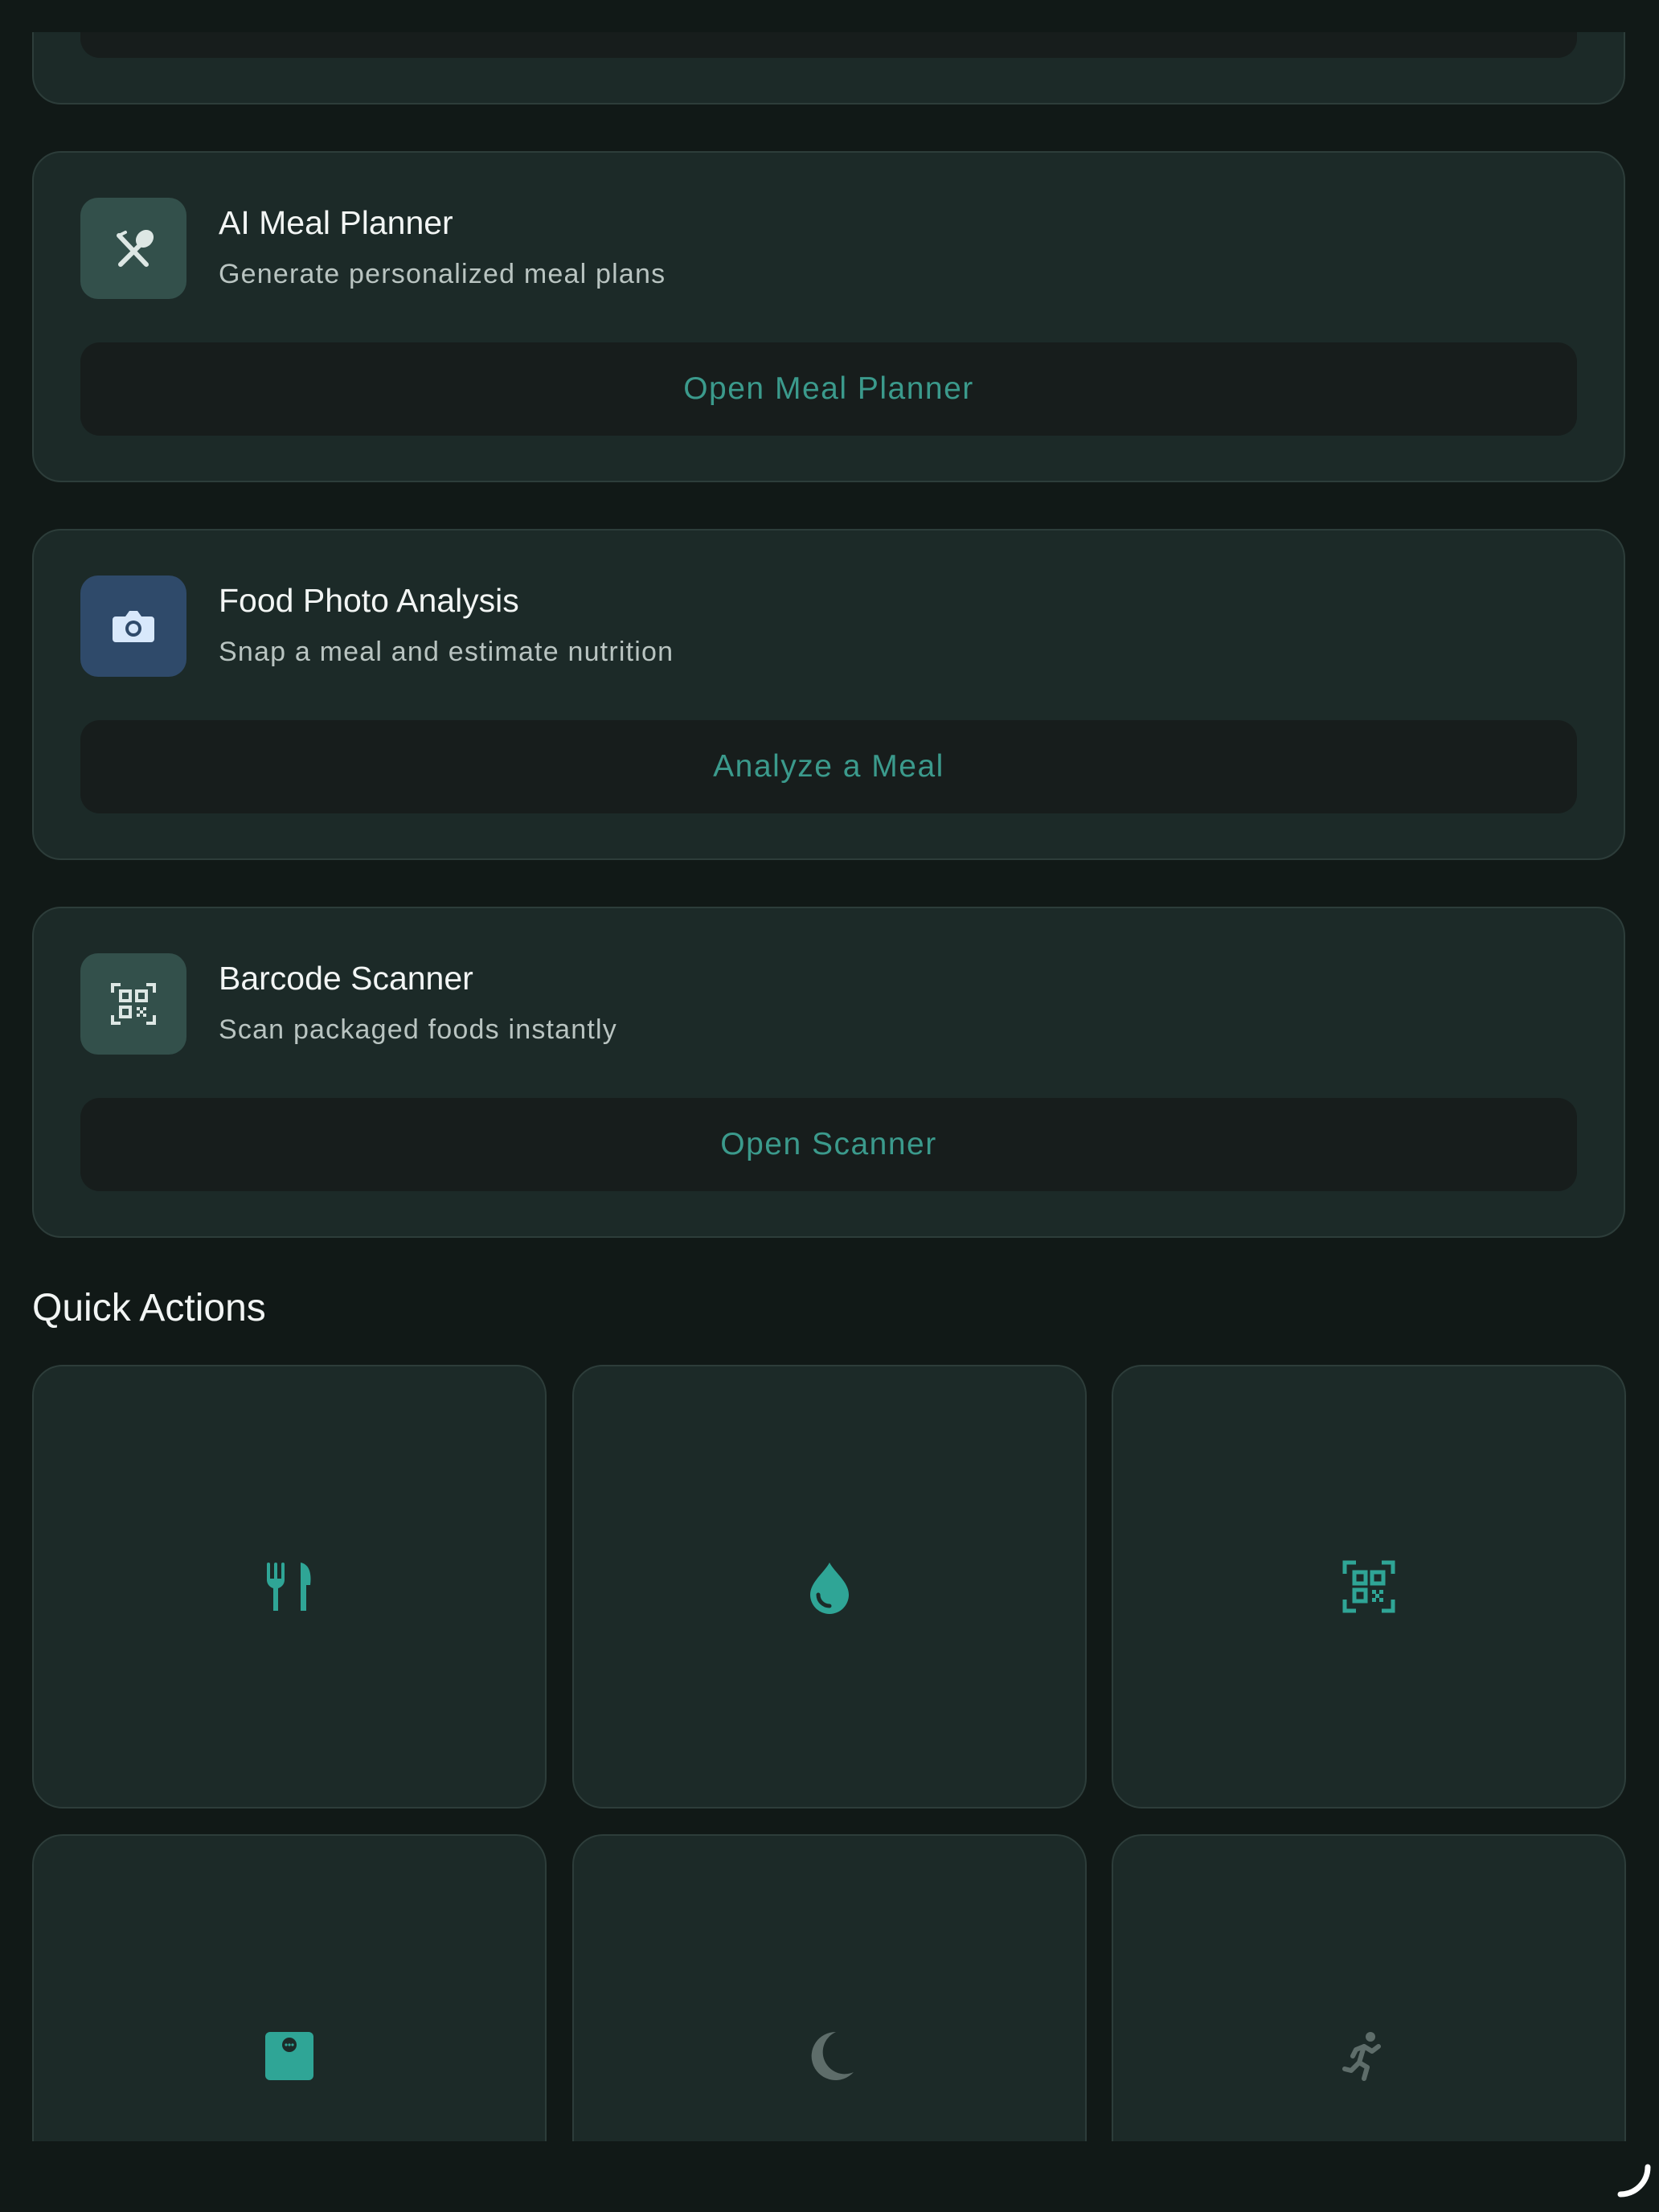  Describe the element at coordinates (369, 600) in the screenshot. I see `food-photo-title: Food Photo Analysis` at that location.